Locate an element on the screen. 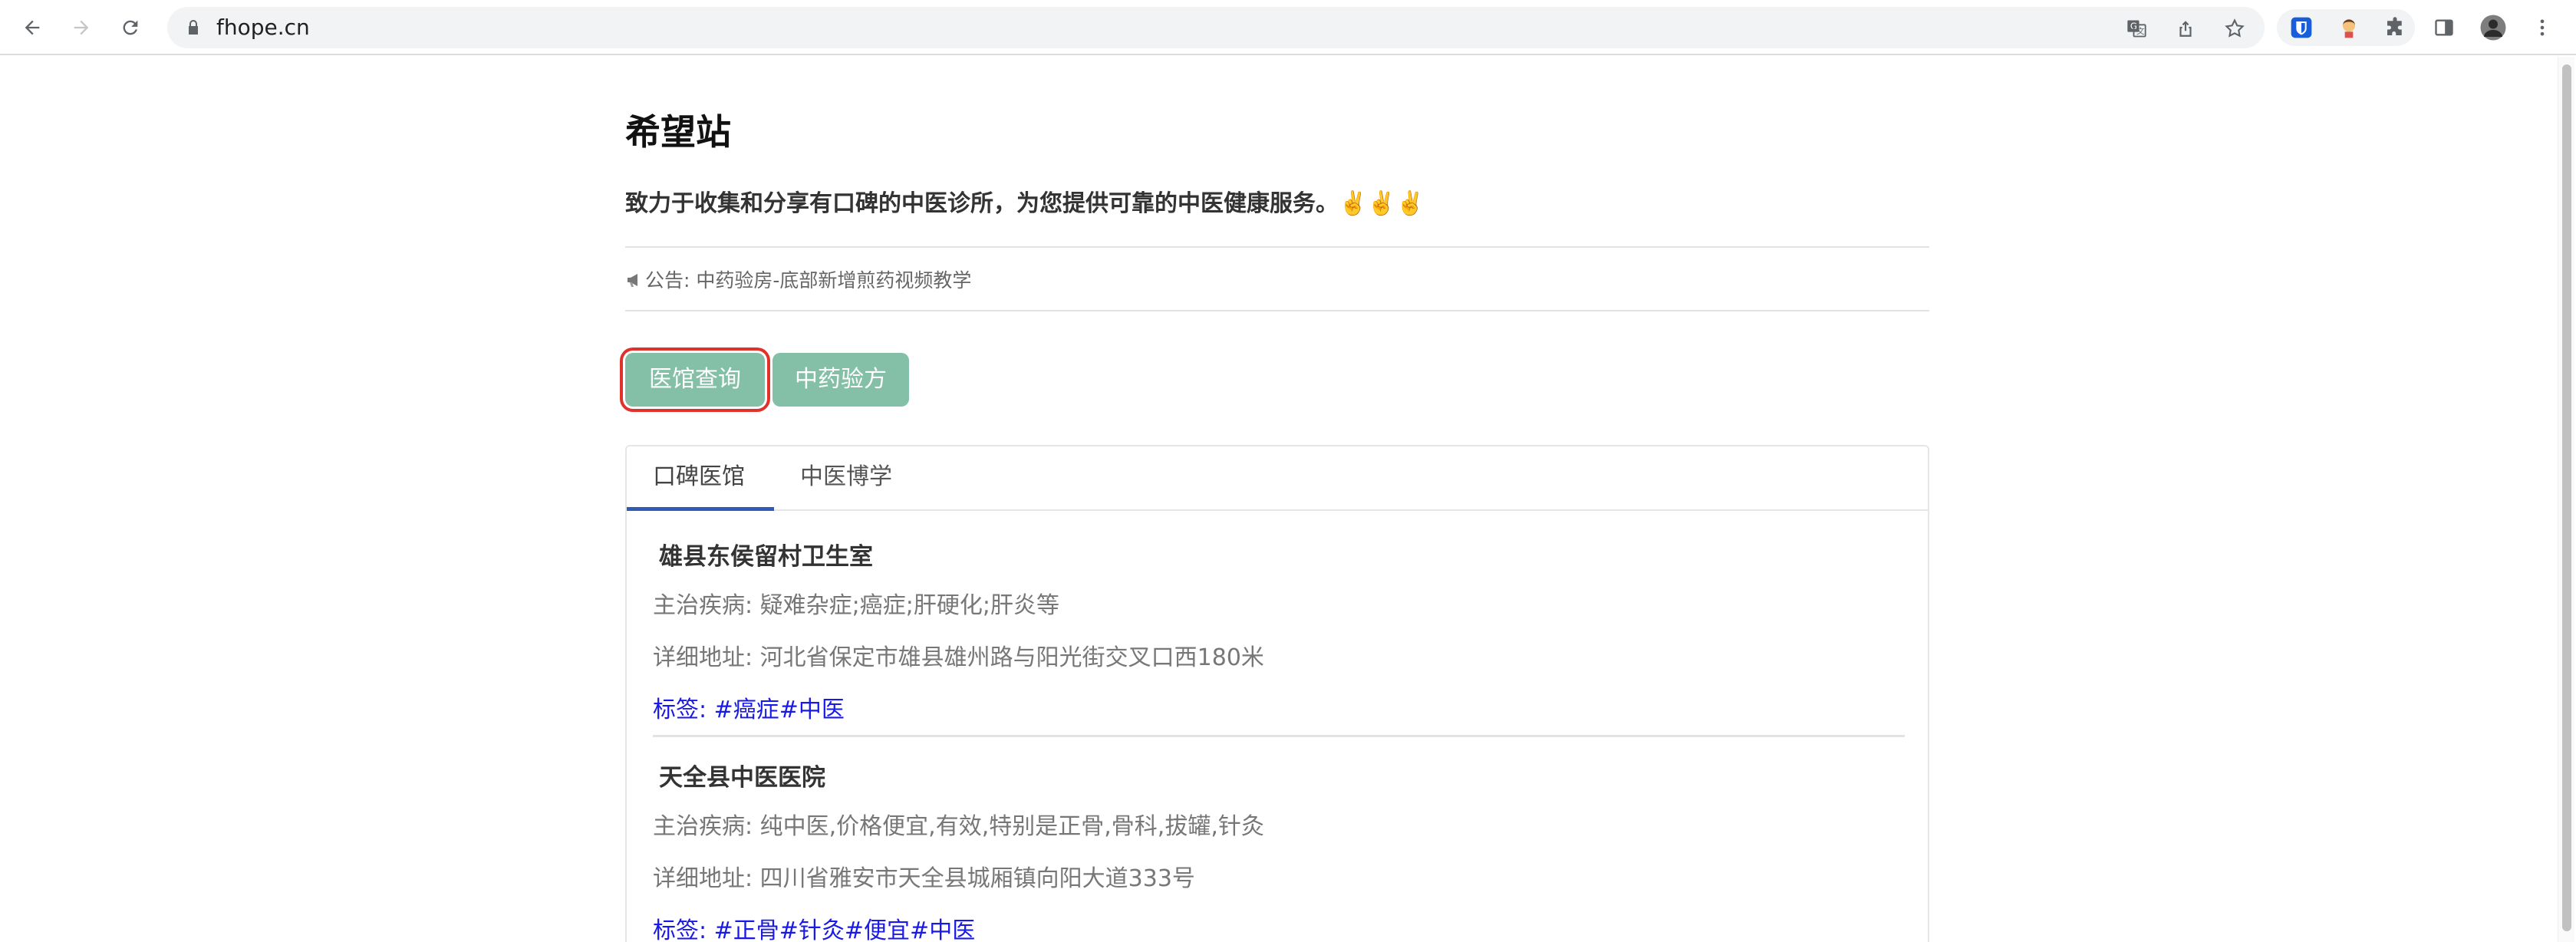  scrollbar-thumb is located at coordinates (2566, 497).